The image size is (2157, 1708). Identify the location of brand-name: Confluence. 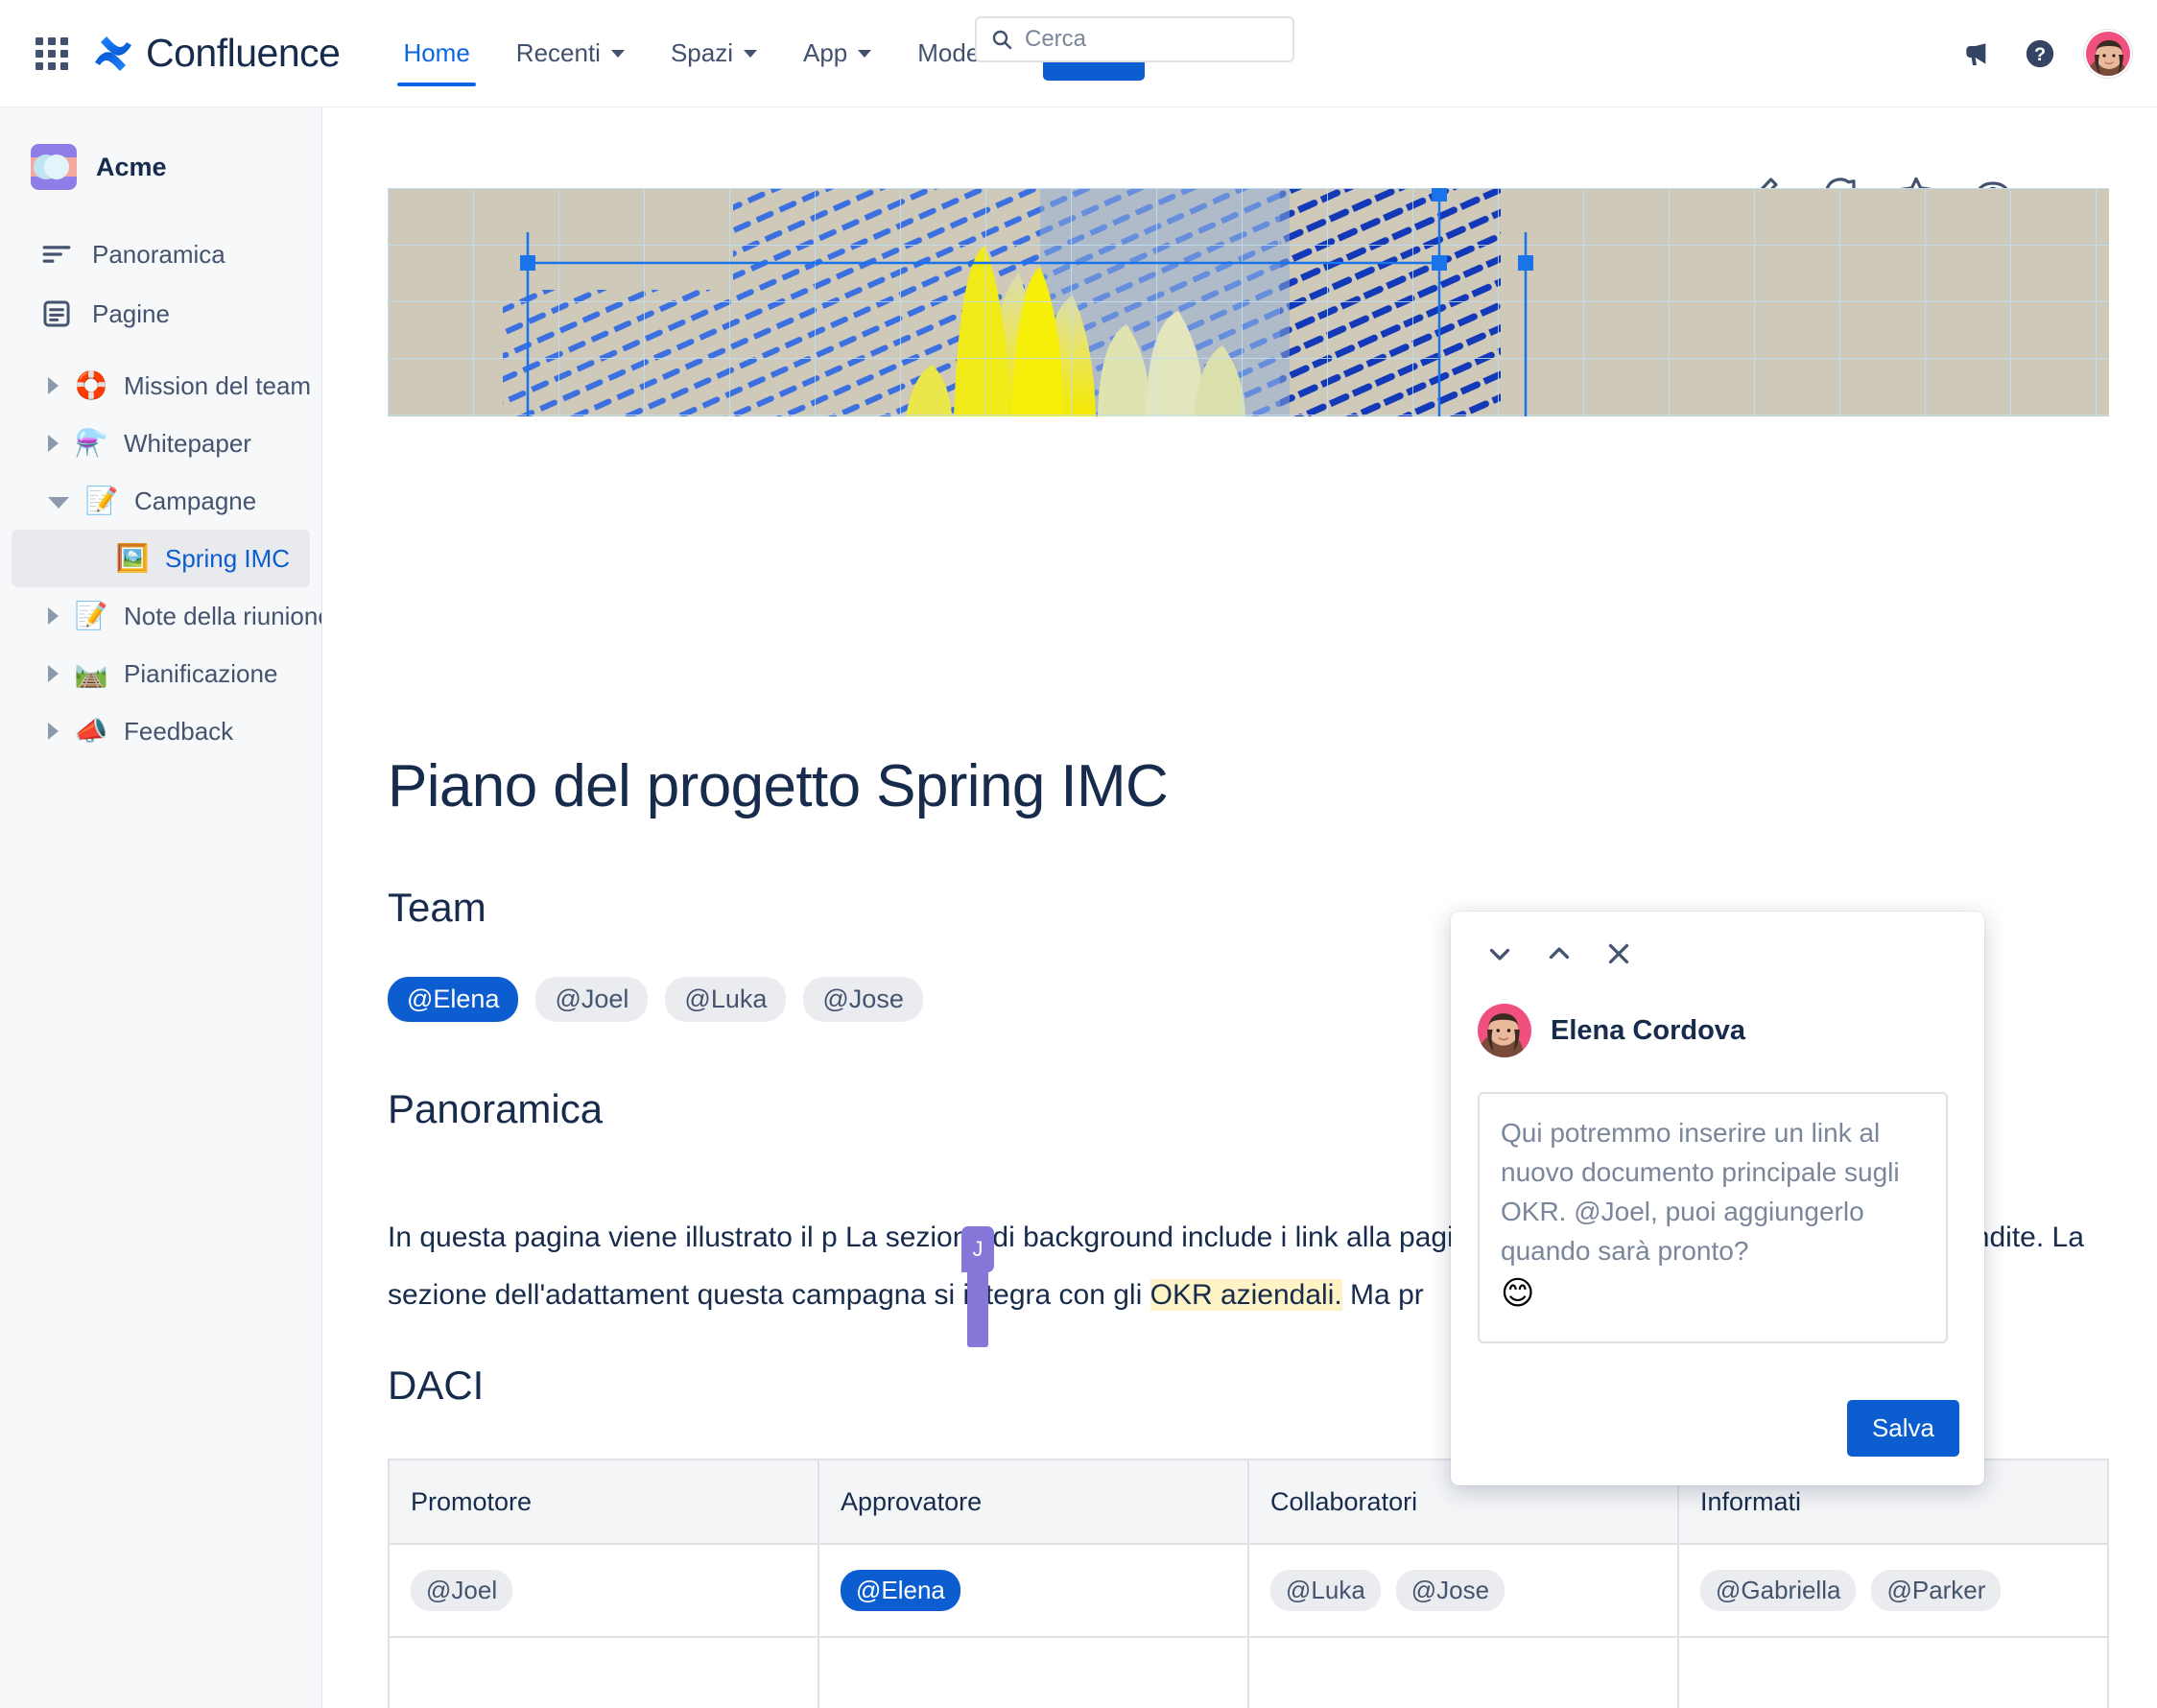
(244, 53).